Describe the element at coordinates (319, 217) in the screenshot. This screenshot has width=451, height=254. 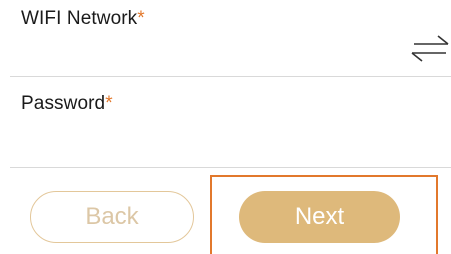
I see `next-button: Next` at that location.